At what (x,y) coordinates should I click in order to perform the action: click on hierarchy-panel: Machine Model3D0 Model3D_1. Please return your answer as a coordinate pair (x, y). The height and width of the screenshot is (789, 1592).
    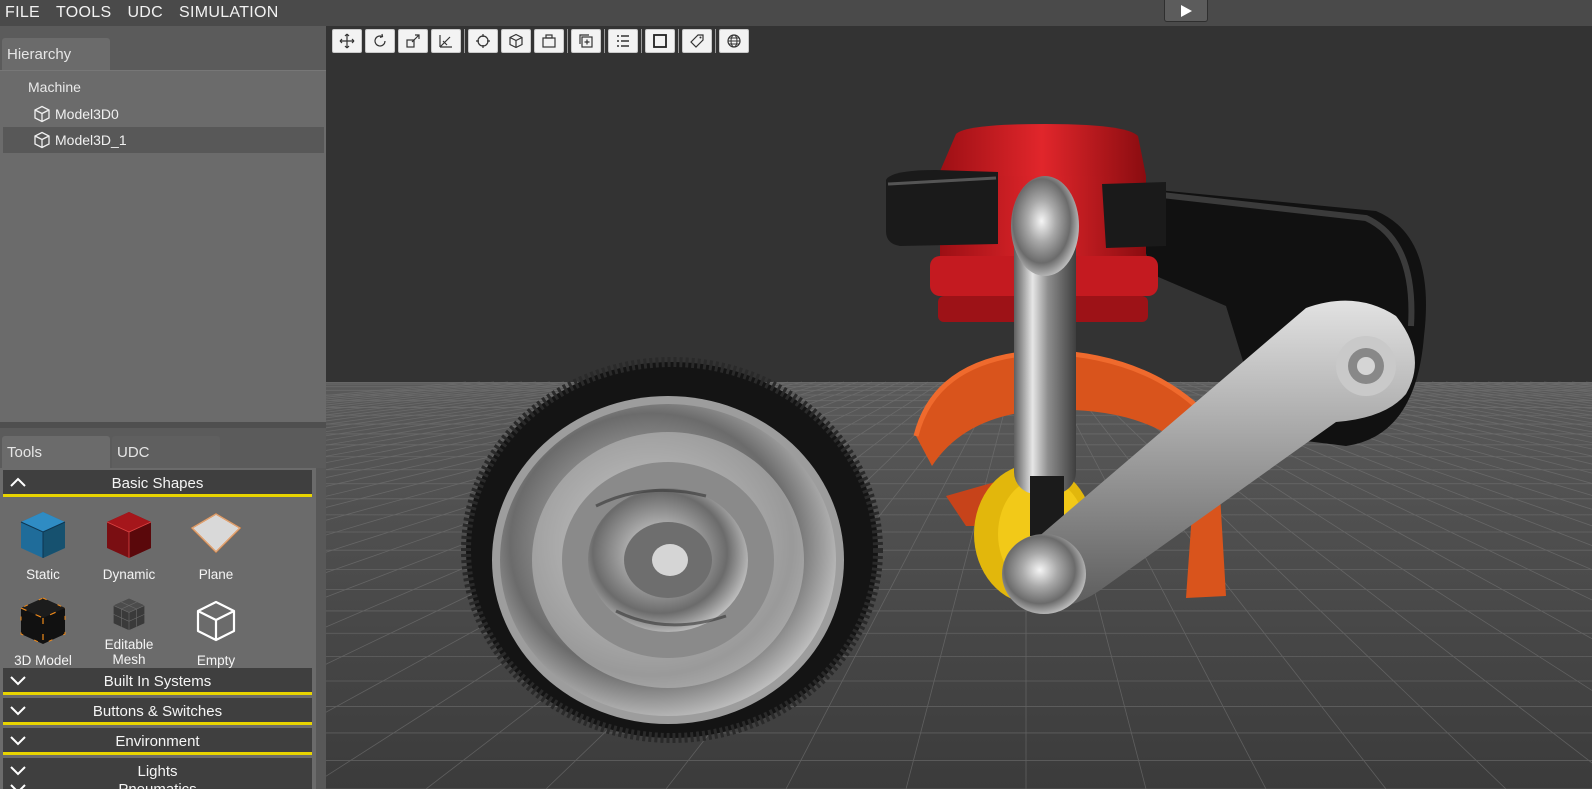
    Looking at the image, I should click on (163, 246).